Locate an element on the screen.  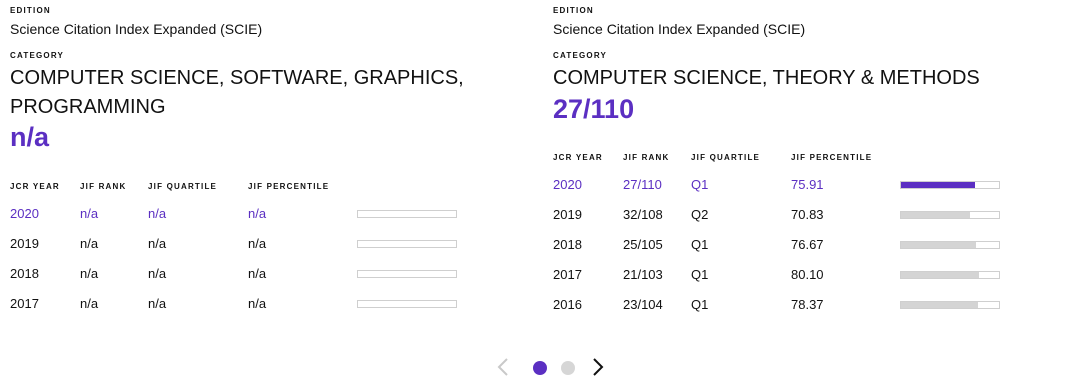
jif-percentile-cell: 75.91 is located at coordinates (807, 184).